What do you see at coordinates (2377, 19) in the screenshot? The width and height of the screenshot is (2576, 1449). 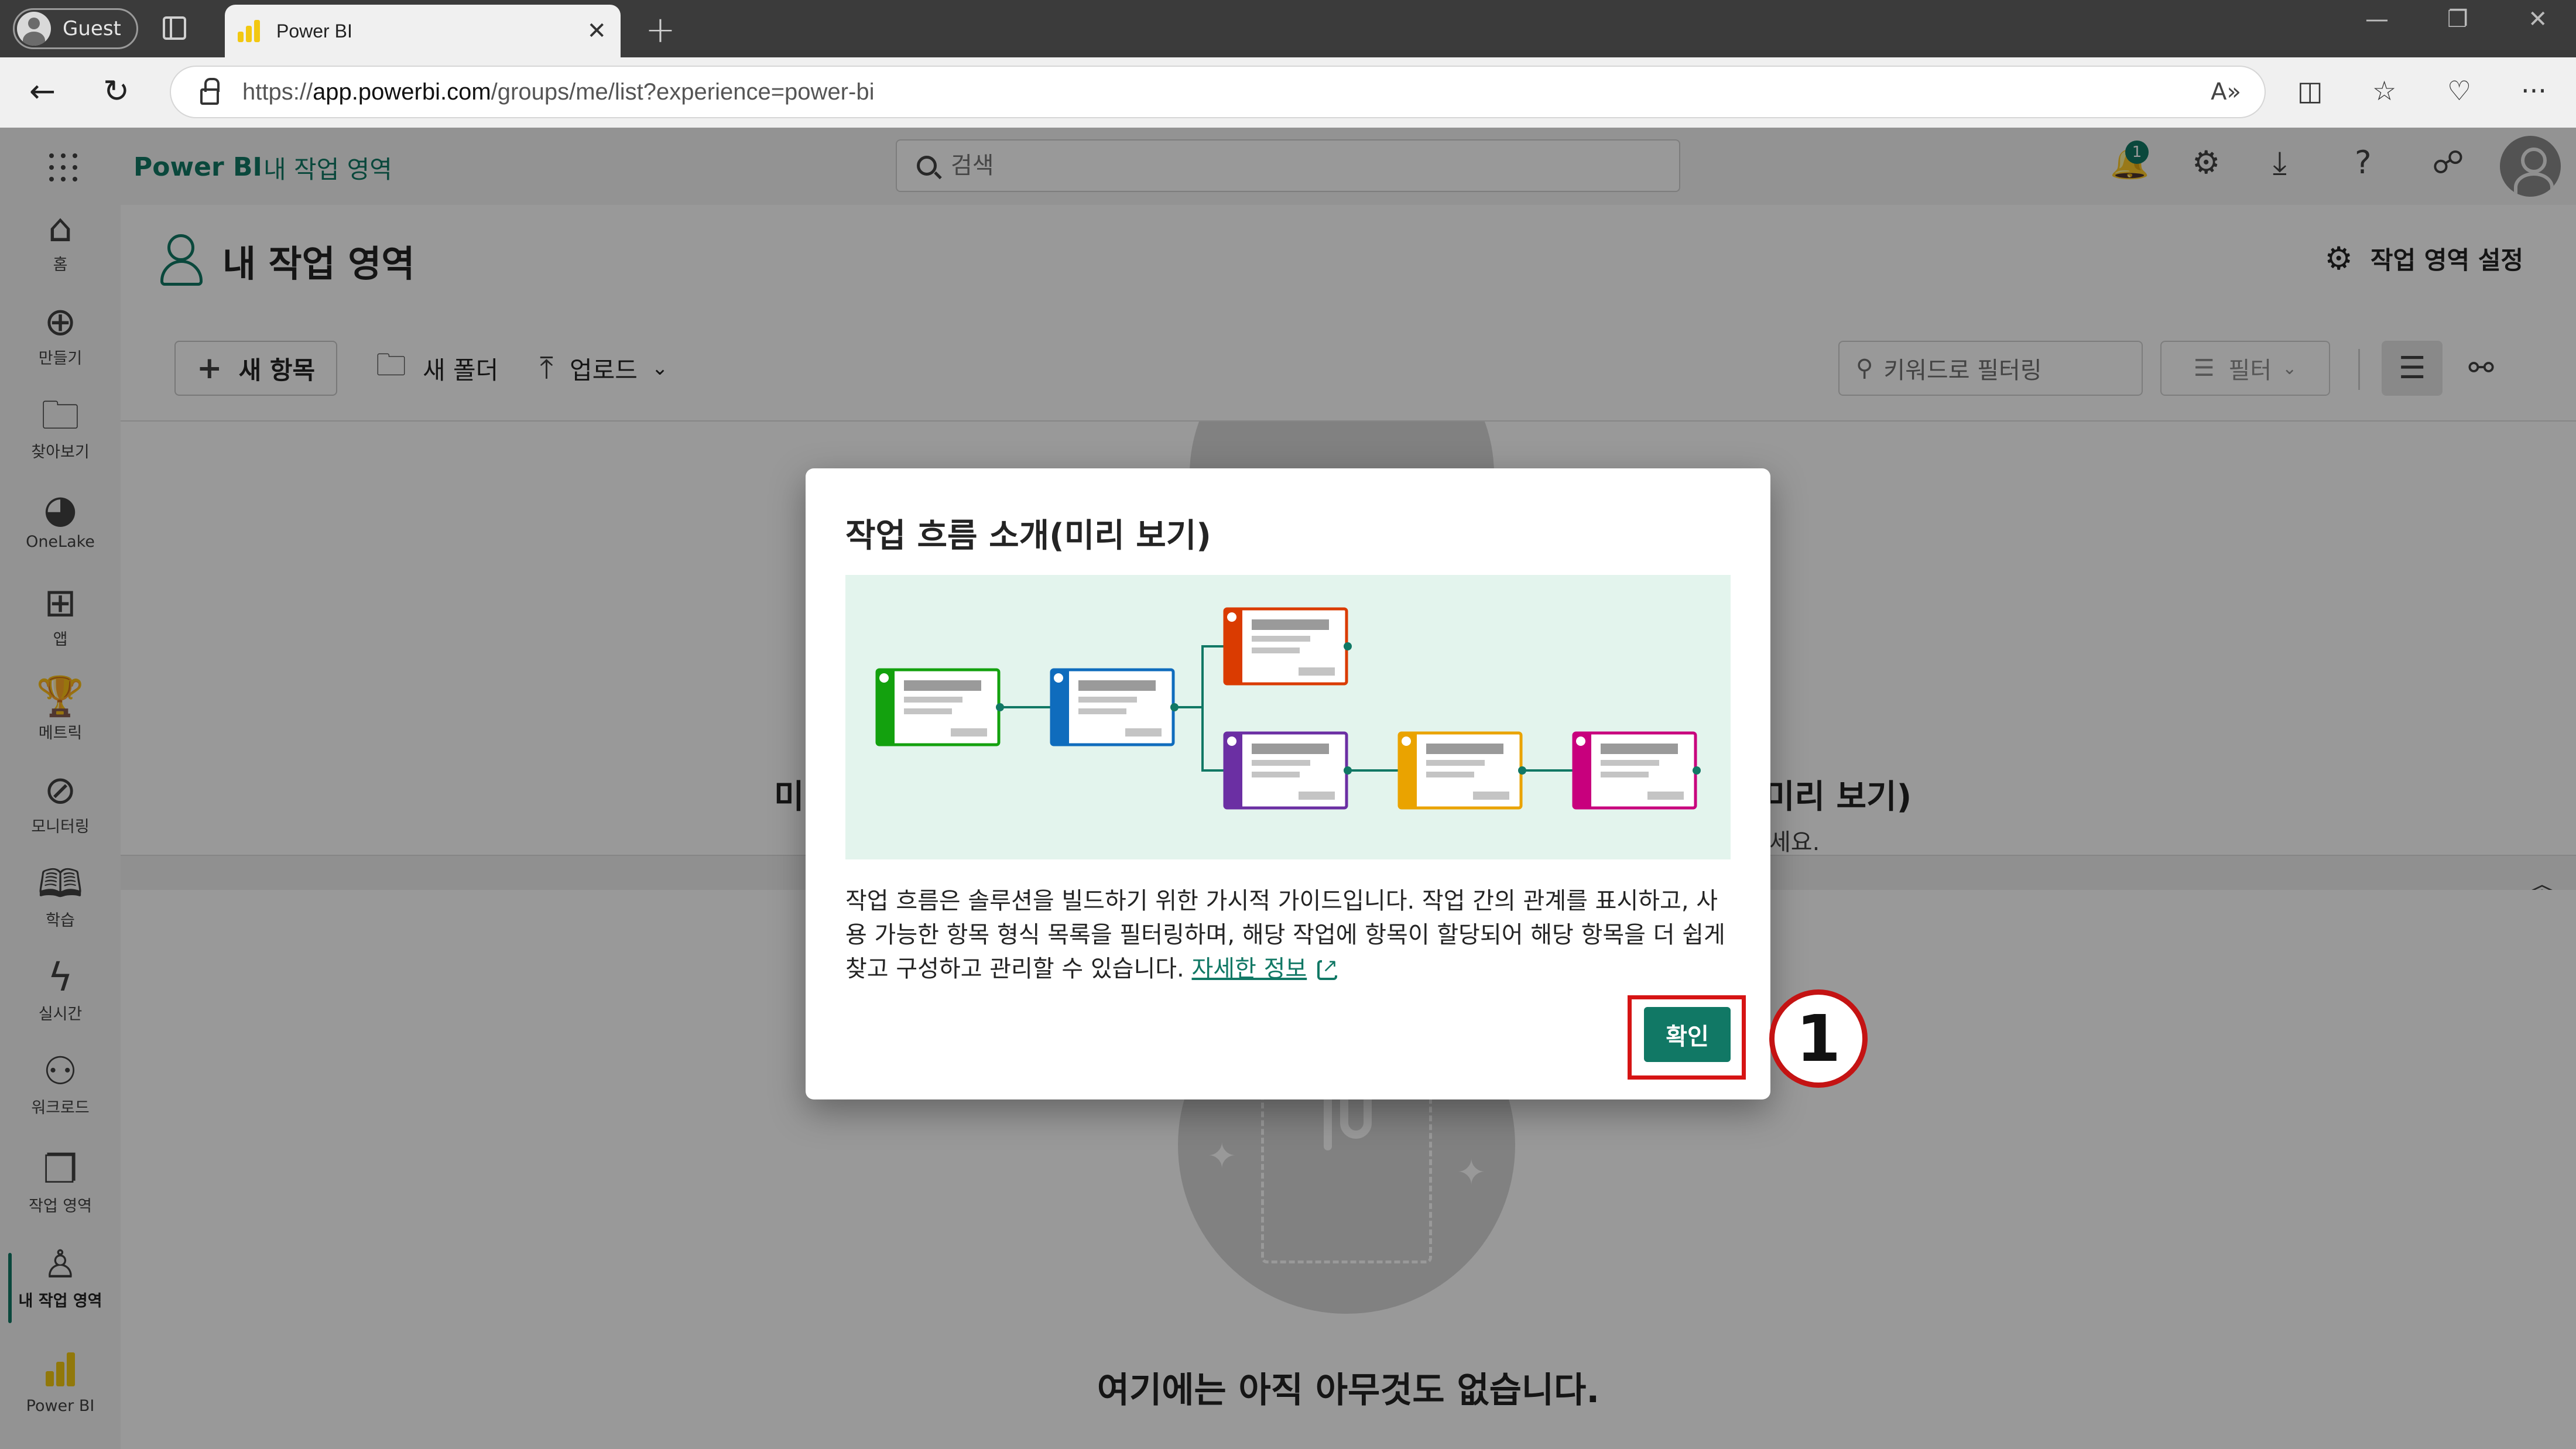 I see `minimize-icon: —` at bounding box center [2377, 19].